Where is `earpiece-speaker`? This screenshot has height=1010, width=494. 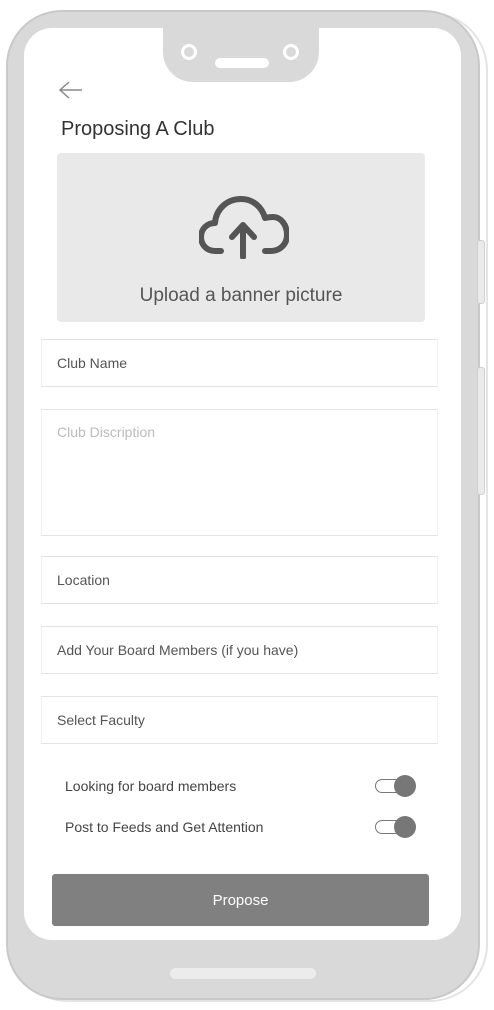 earpiece-speaker is located at coordinates (242, 63).